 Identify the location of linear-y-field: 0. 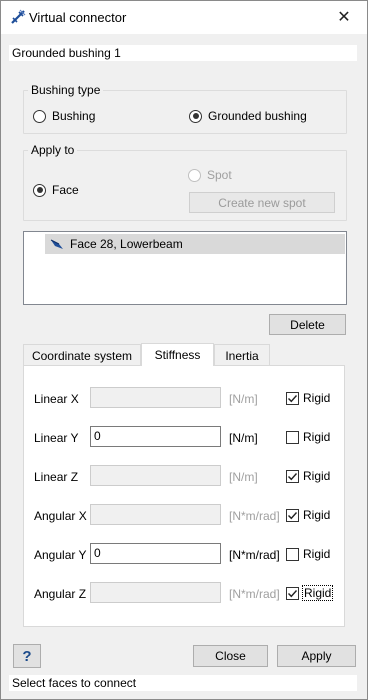
(155, 436).